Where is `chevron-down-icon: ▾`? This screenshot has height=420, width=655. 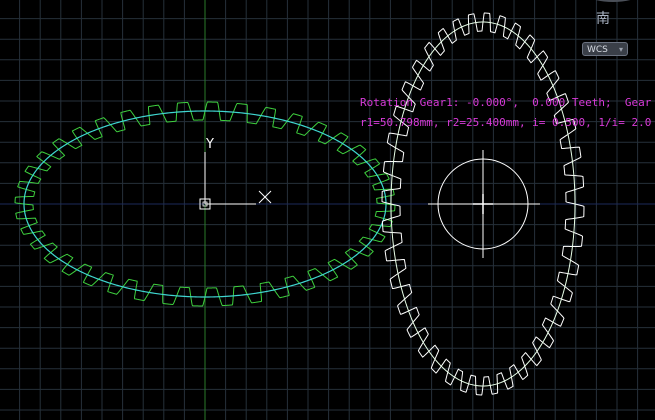
chevron-down-icon: ▾ is located at coordinates (620, 49).